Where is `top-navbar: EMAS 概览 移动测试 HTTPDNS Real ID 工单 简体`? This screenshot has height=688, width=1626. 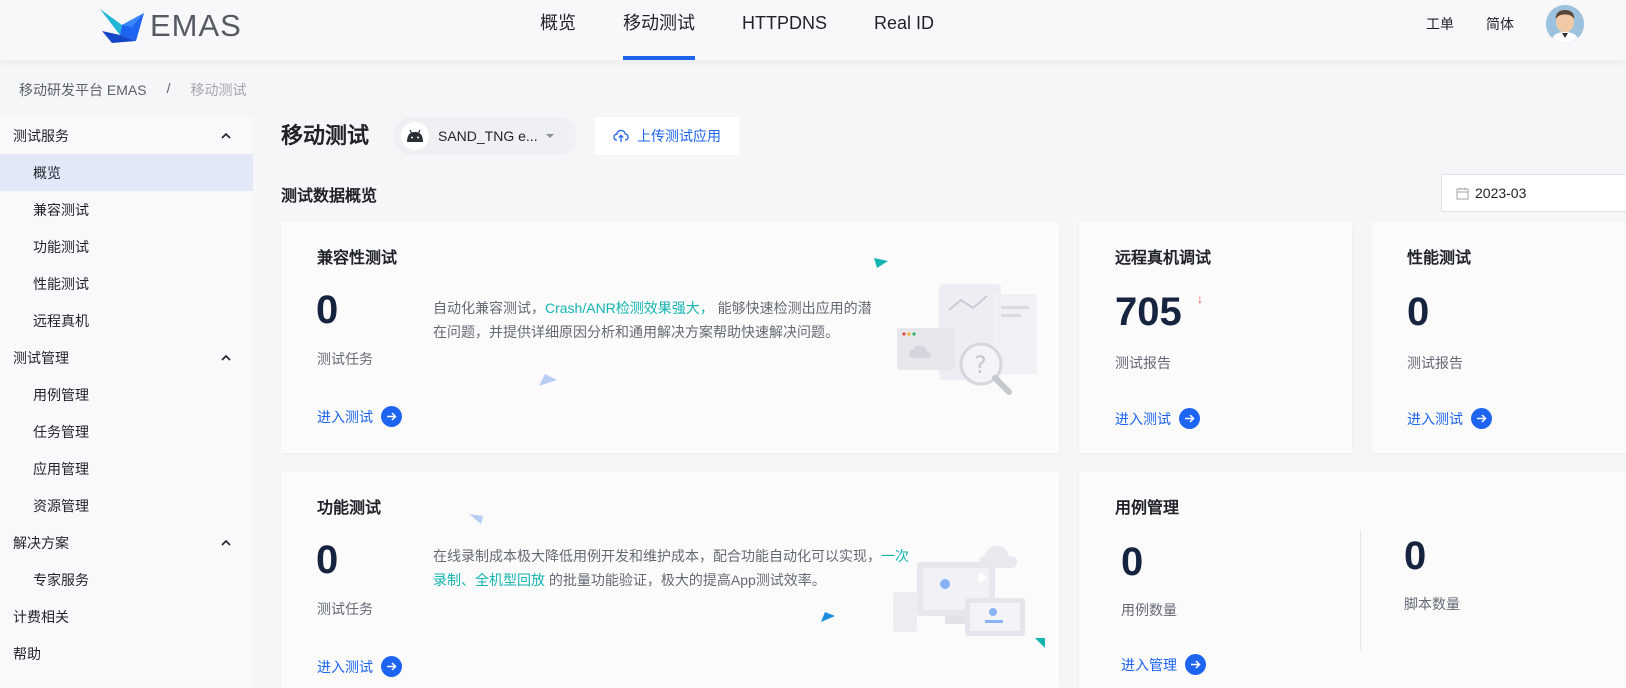
top-navbar: EMAS 概览 移动测试 HTTPDNS Real ID 工单 简体 is located at coordinates (813, 30).